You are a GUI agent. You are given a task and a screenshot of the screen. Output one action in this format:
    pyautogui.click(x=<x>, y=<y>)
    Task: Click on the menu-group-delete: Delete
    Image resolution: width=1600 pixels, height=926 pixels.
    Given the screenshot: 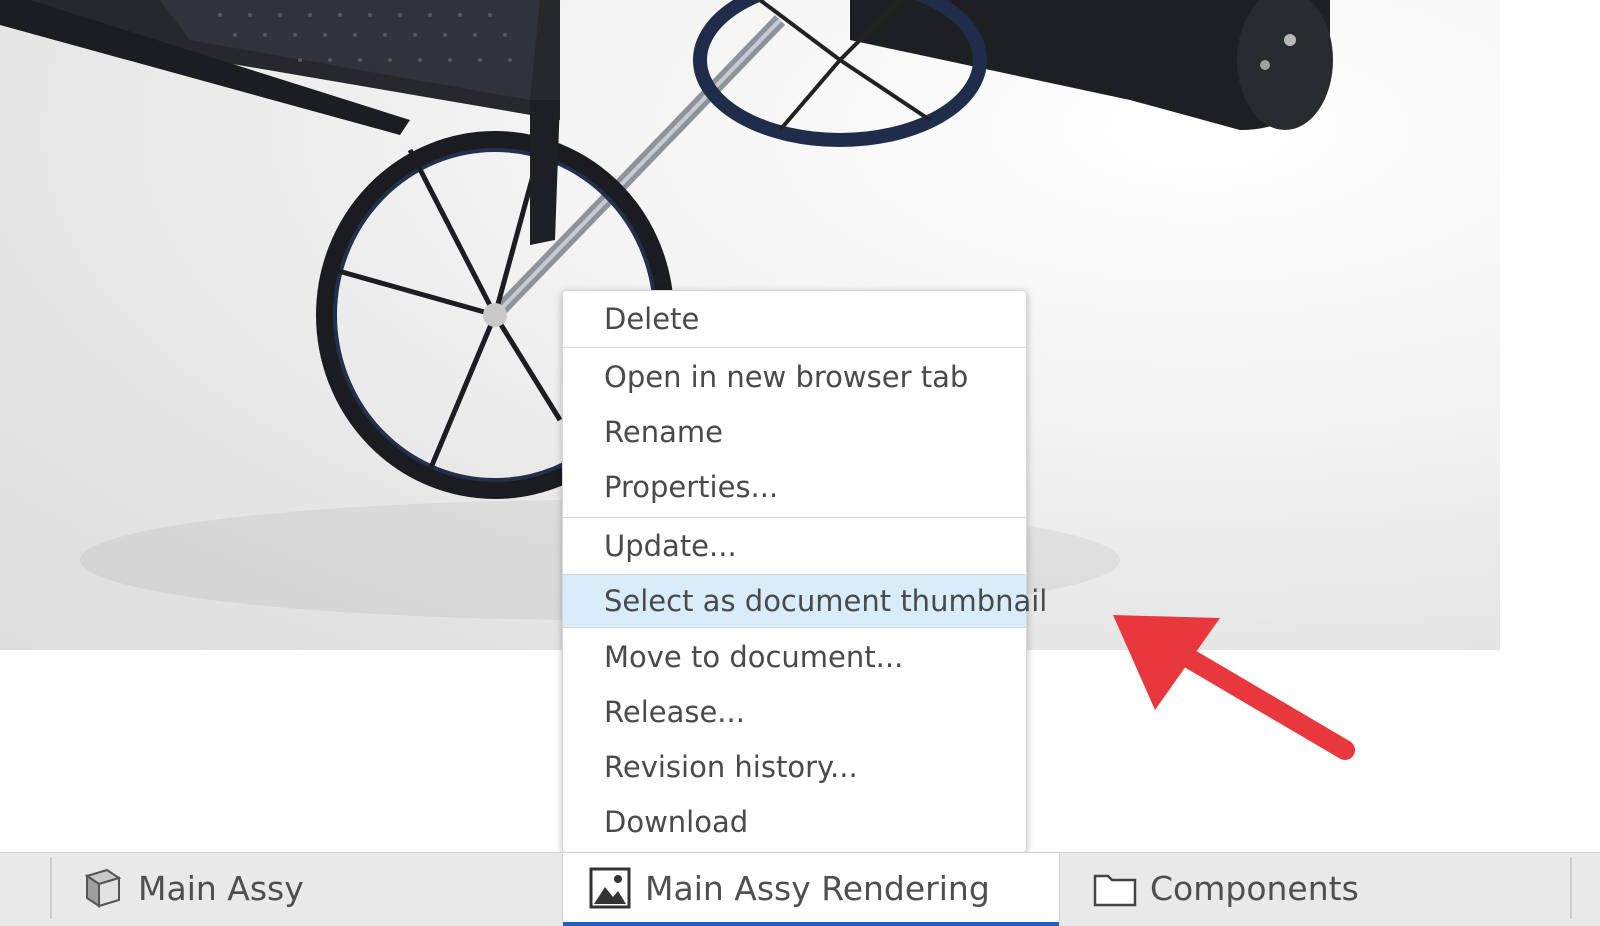 What is the action you would take?
    pyautogui.click(x=794, y=319)
    